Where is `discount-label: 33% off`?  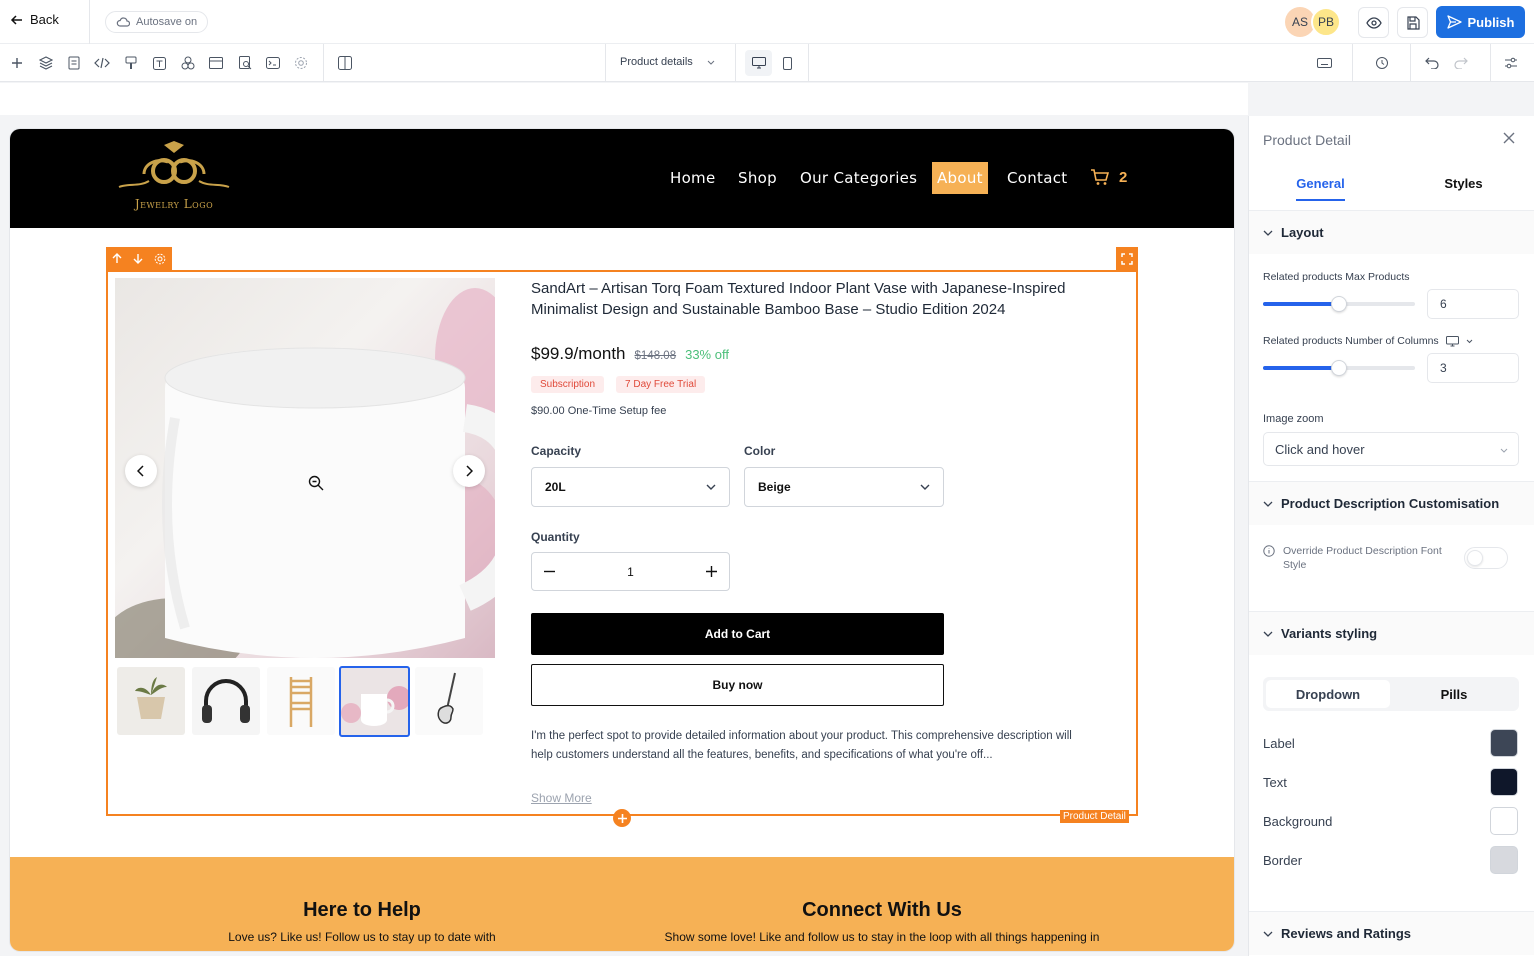 discount-label: 33% off is located at coordinates (707, 354).